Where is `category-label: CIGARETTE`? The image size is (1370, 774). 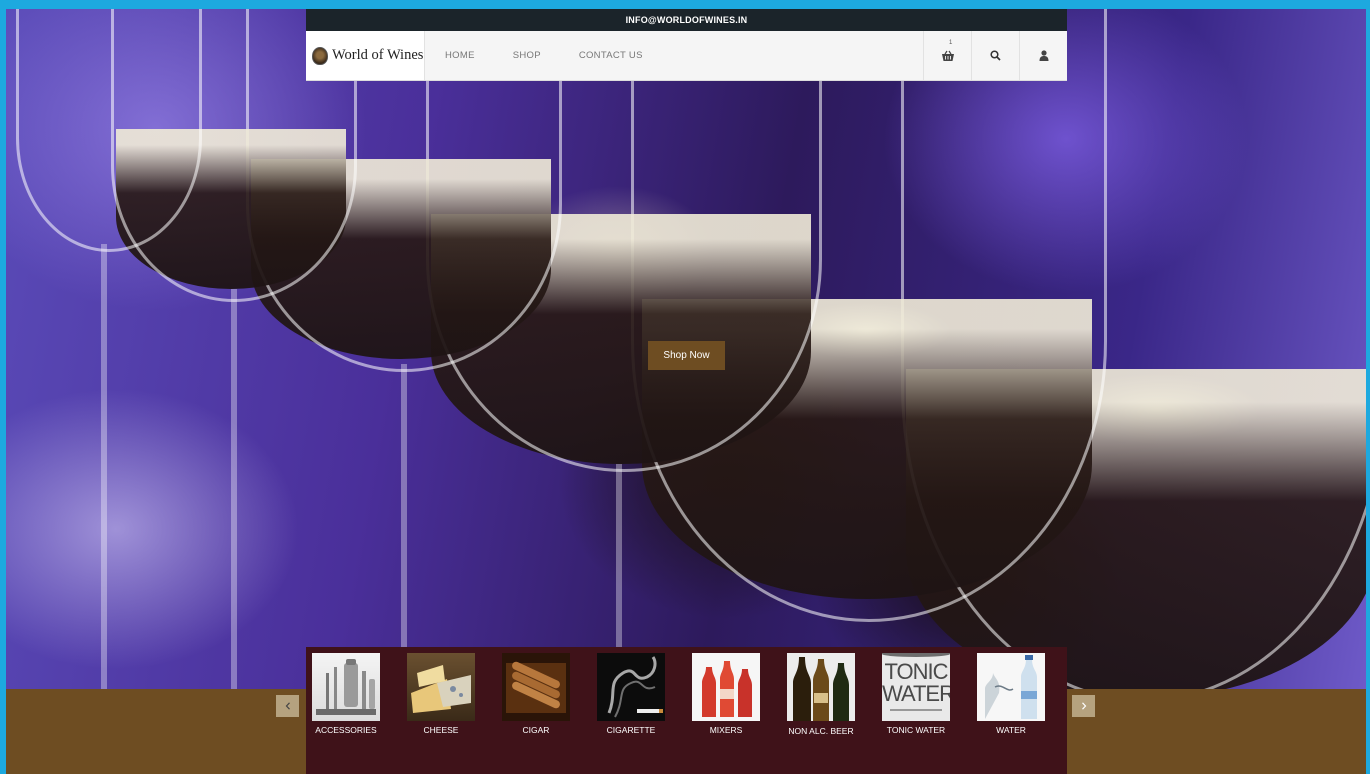 category-label: CIGARETTE is located at coordinates (631, 730).